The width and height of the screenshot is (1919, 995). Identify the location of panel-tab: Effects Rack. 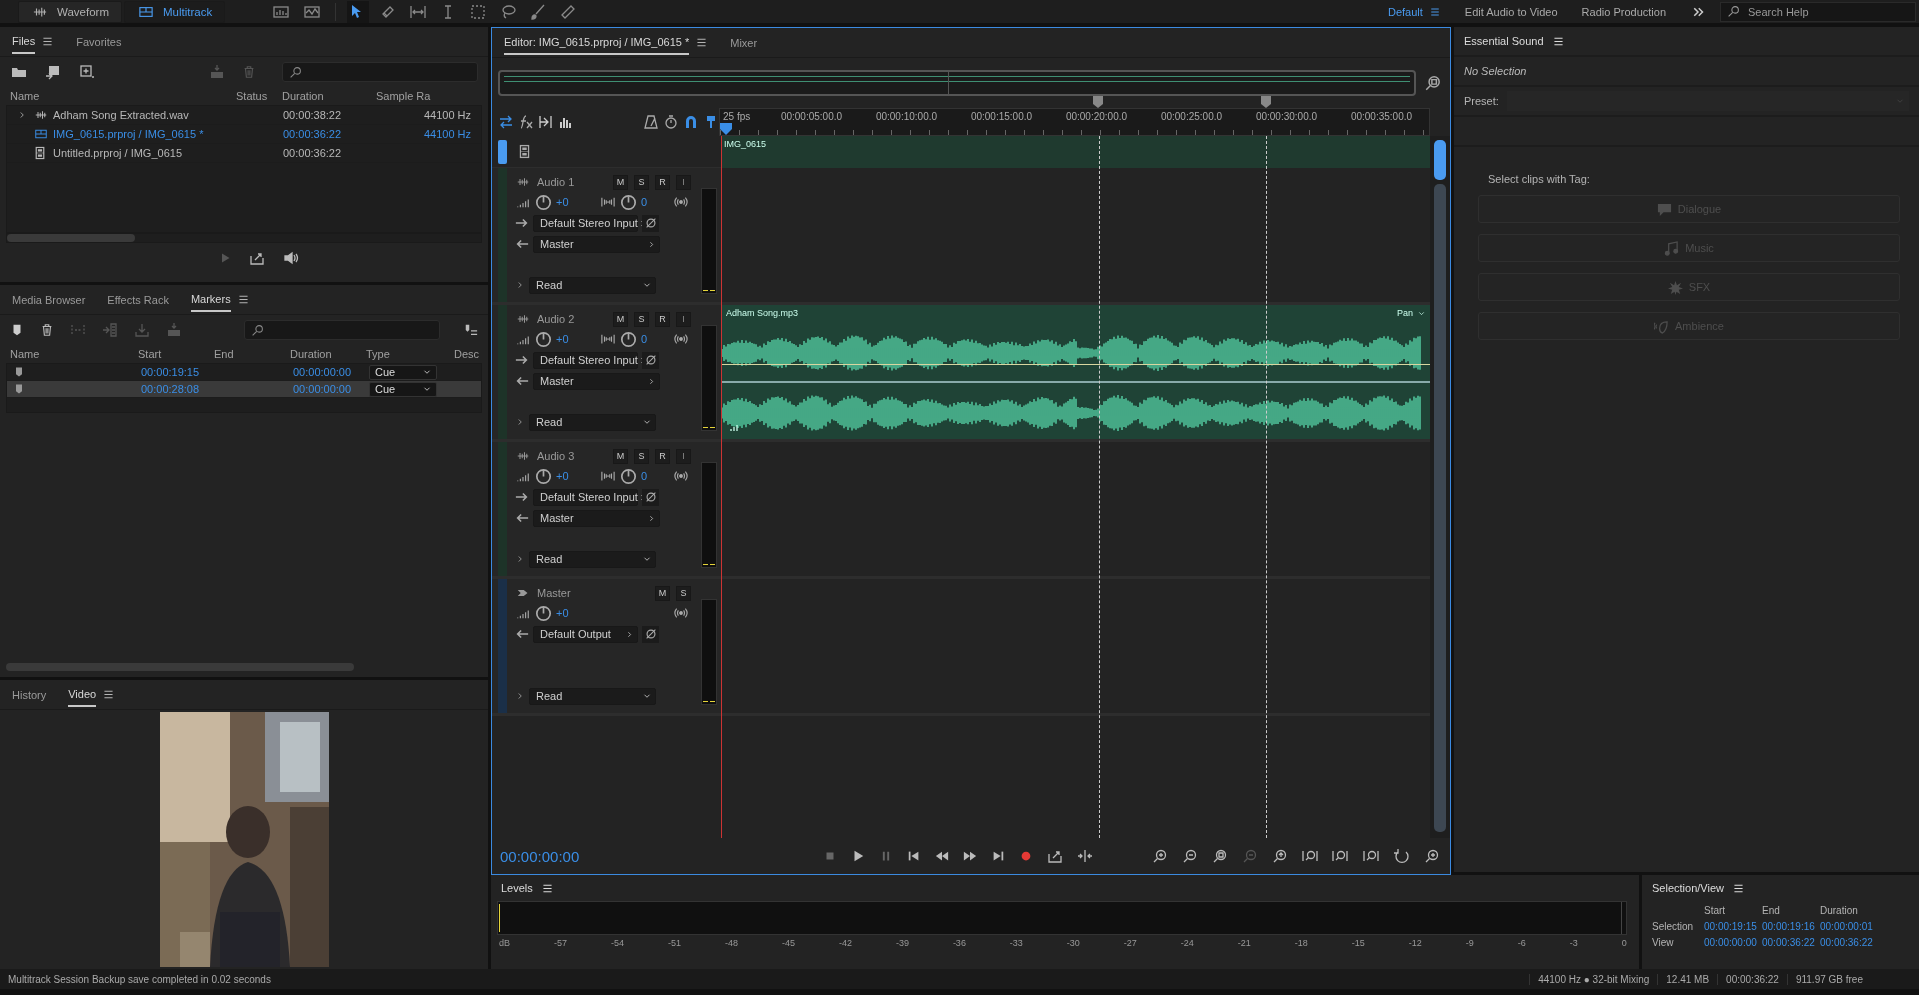
(138, 299).